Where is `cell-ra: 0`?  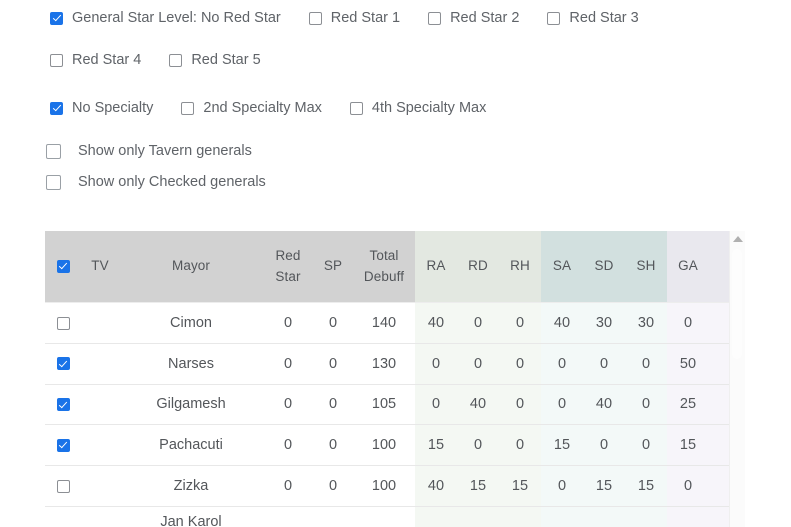 cell-ra: 0 is located at coordinates (436, 405).